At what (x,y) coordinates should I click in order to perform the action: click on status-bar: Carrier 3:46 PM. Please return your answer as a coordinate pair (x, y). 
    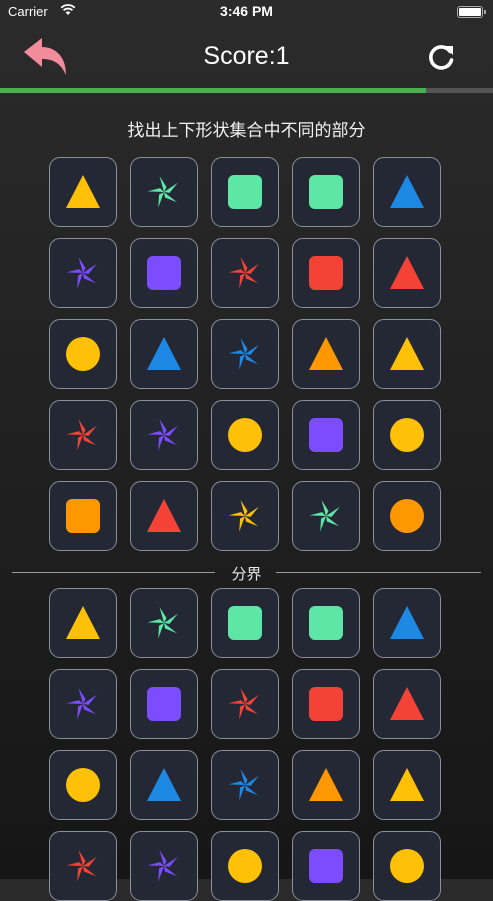
    Looking at the image, I should click on (246, 12).